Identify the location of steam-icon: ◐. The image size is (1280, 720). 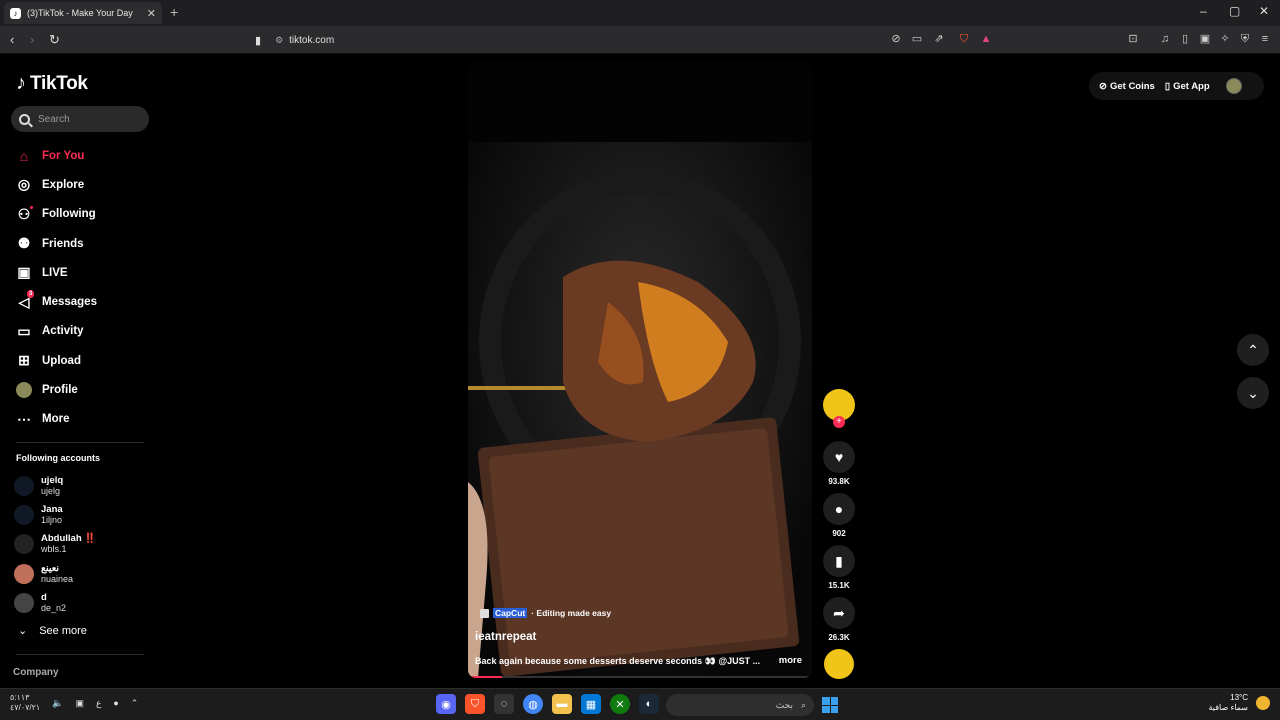
(649, 704).